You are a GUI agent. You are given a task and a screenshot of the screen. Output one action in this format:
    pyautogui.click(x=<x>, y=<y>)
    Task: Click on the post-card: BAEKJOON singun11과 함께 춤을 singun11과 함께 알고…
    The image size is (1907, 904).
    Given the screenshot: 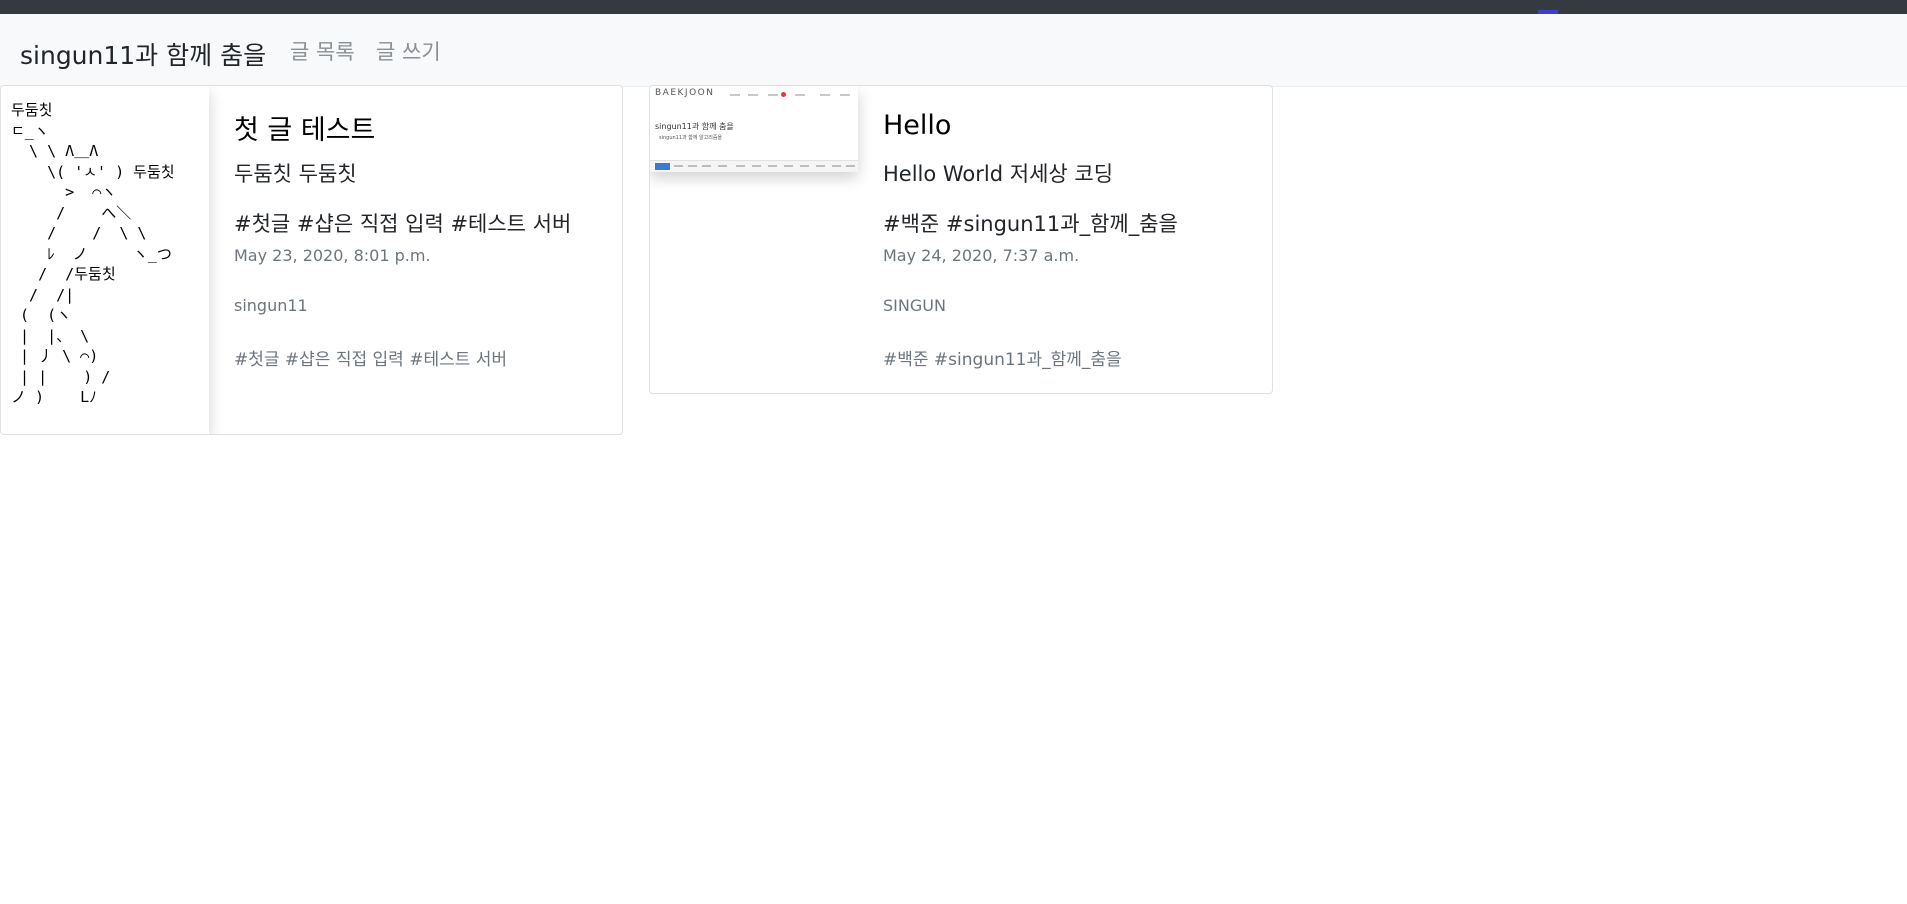 What is the action you would take?
    pyautogui.click(x=961, y=239)
    